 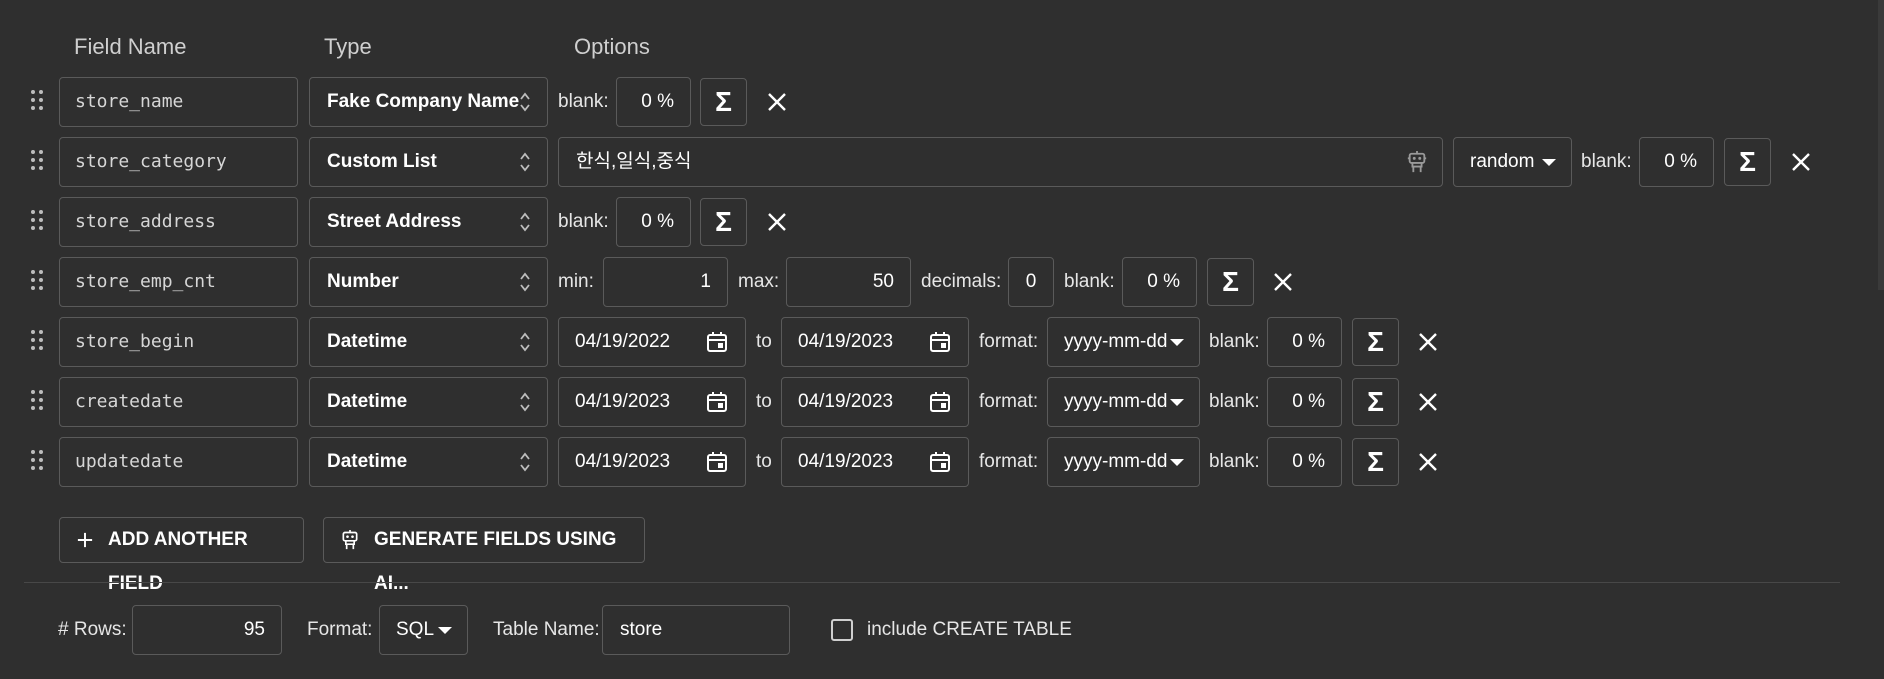 I want to click on type-label: Custom List, so click(x=382, y=161).